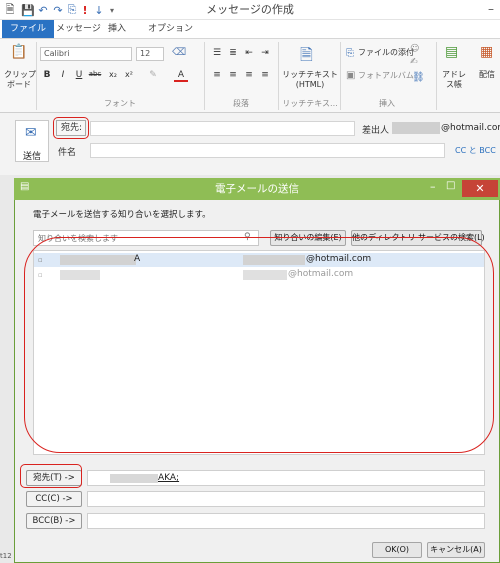  What do you see at coordinates (286, 521) in the screenshot?
I see `bcc-recipient-field` at bounding box center [286, 521].